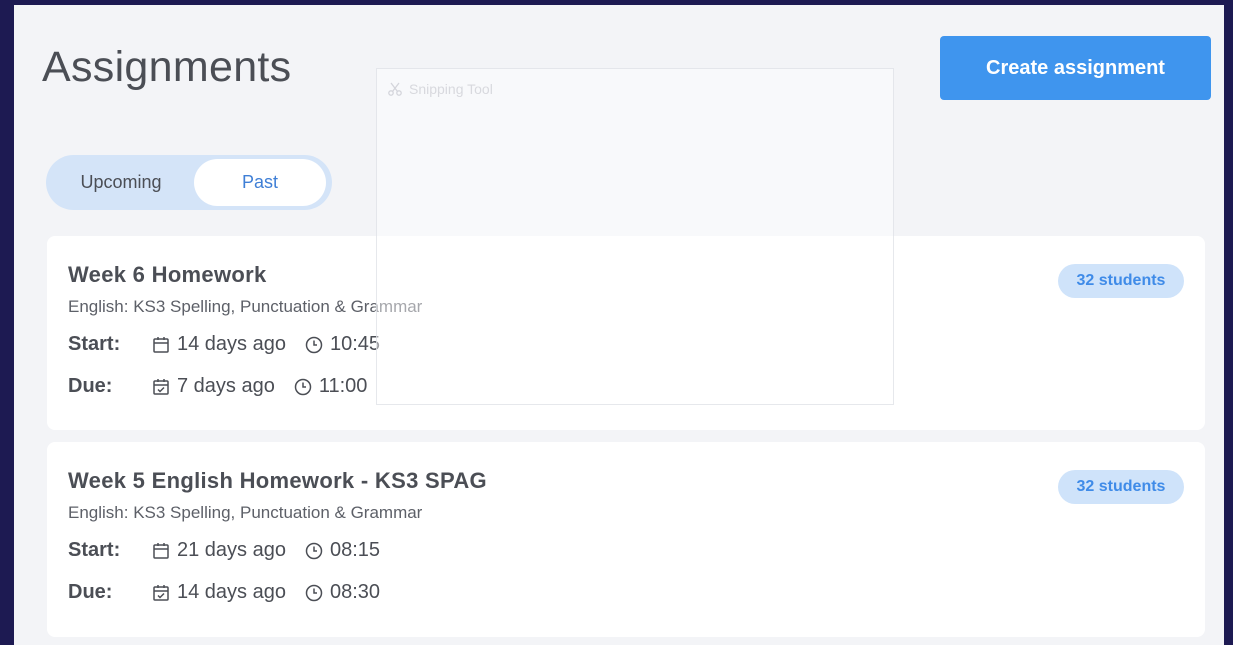 The image size is (1233, 645). I want to click on due-time: 08:30, so click(355, 592).